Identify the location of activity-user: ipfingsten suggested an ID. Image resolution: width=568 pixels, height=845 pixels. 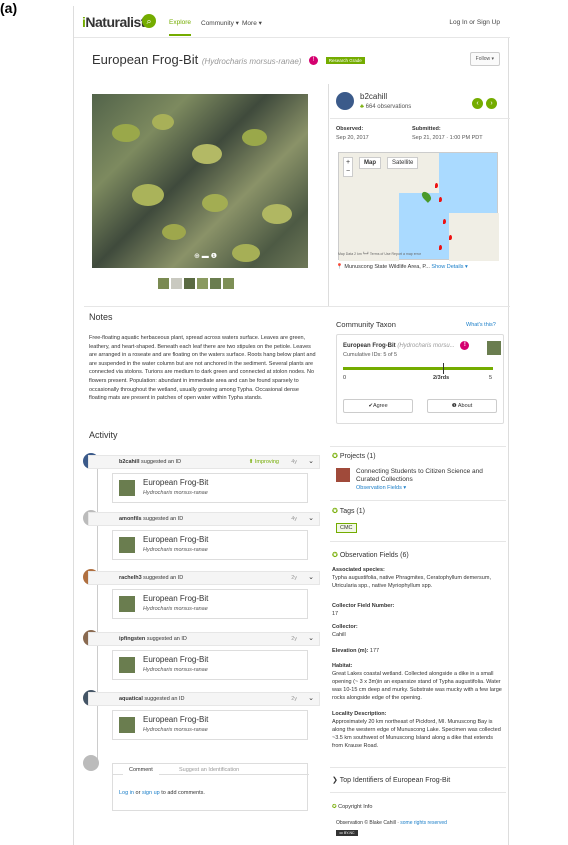
(153, 639).